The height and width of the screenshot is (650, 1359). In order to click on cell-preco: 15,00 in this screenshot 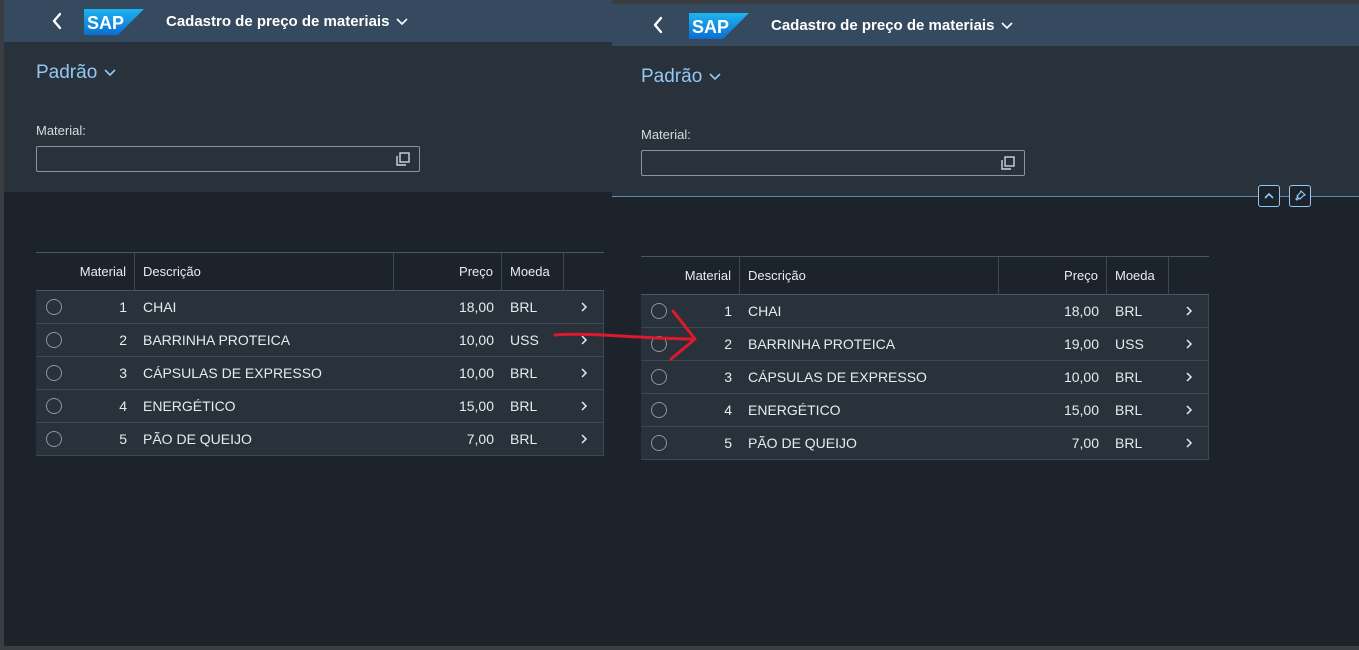, I will do `click(1081, 410)`.